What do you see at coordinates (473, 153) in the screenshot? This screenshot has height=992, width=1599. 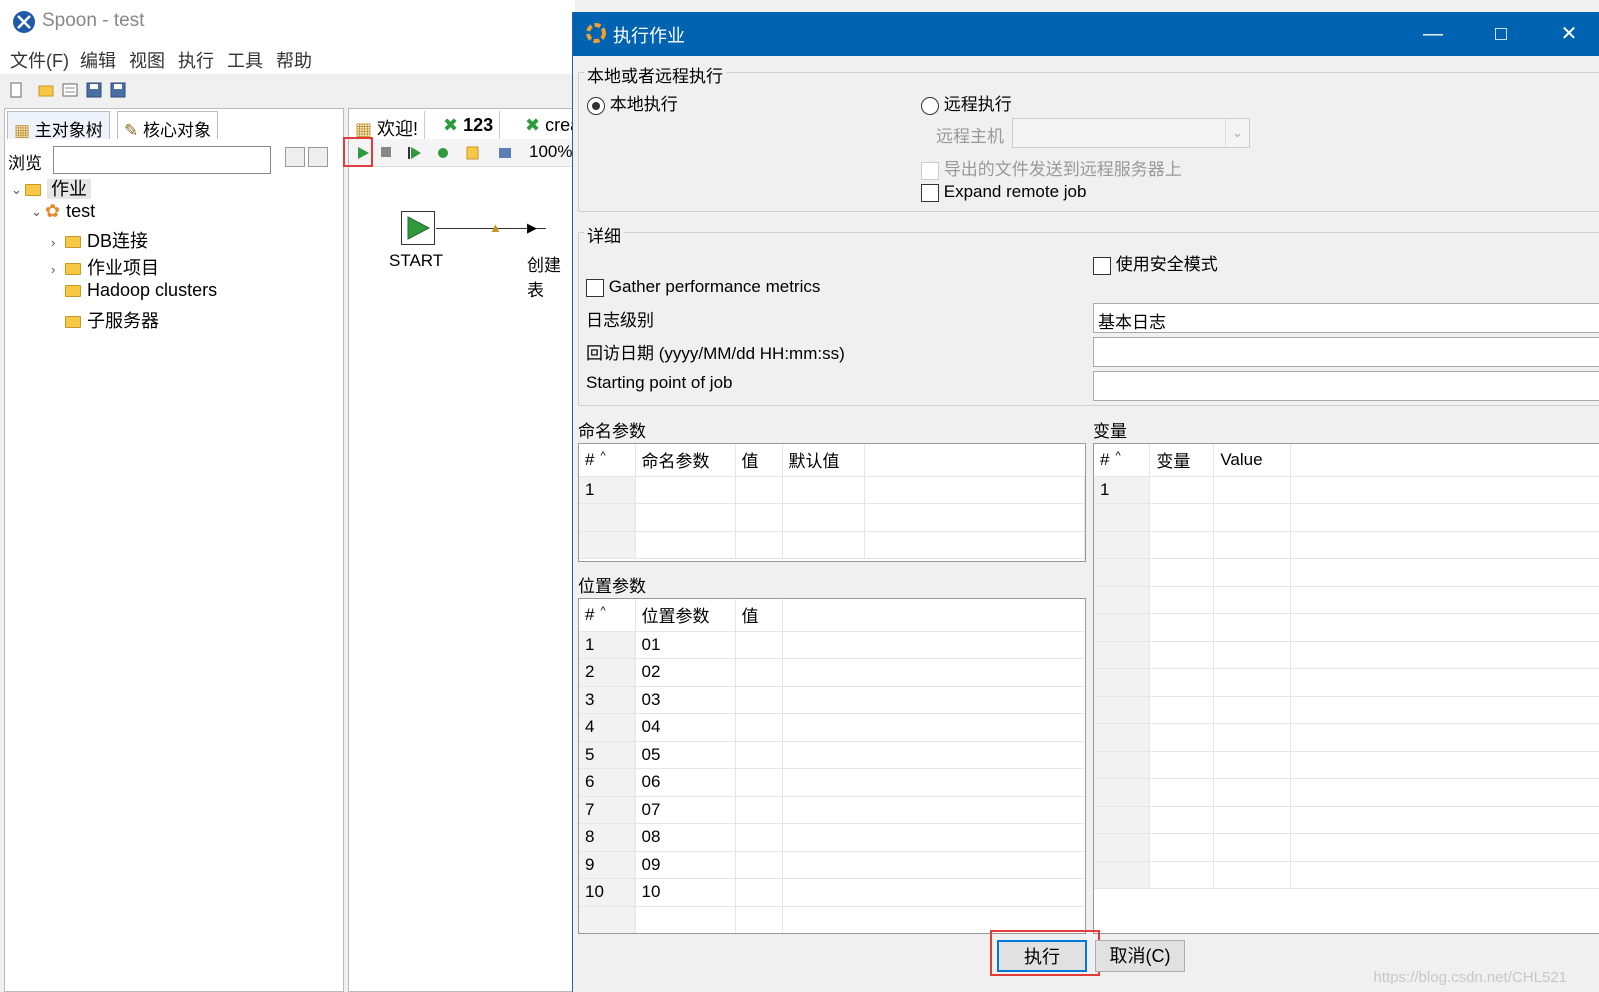 I see `check-icon` at bounding box center [473, 153].